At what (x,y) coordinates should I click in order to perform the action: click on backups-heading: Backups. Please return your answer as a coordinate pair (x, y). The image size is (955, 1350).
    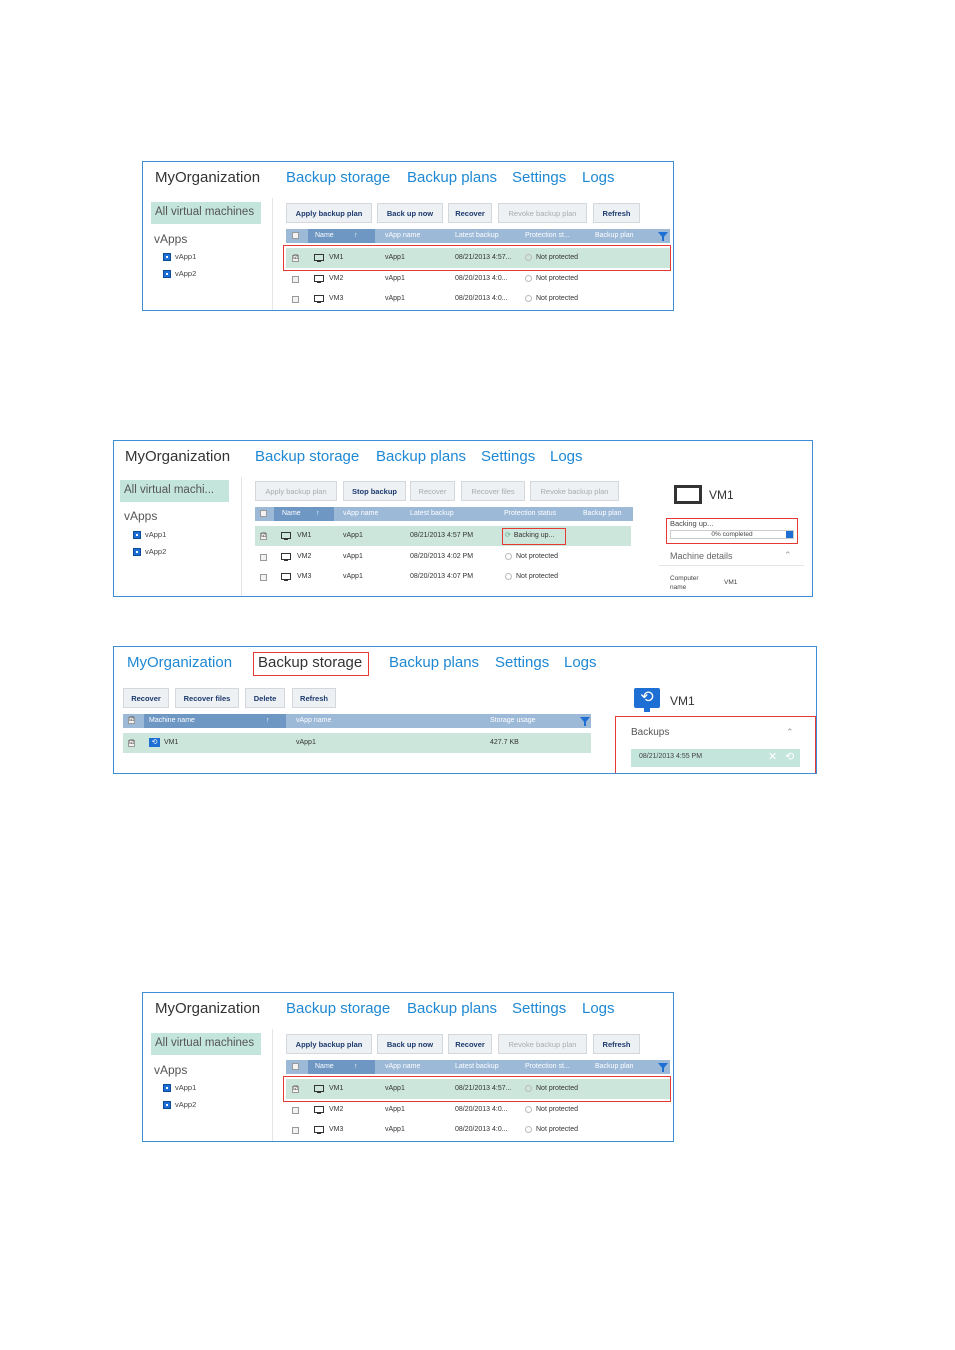
    Looking at the image, I should click on (650, 732).